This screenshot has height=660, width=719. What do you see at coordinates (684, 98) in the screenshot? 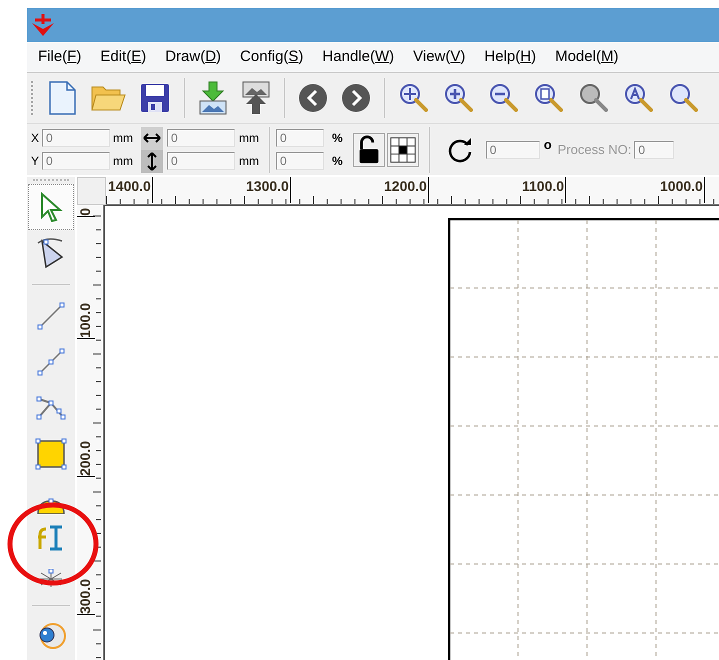
I see `zoom-icon` at bounding box center [684, 98].